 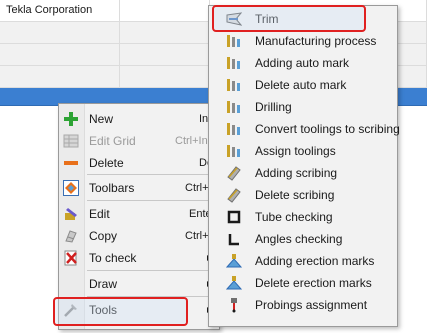 What do you see at coordinates (70, 258) in the screenshot?
I see `to-check-icon` at bounding box center [70, 258].